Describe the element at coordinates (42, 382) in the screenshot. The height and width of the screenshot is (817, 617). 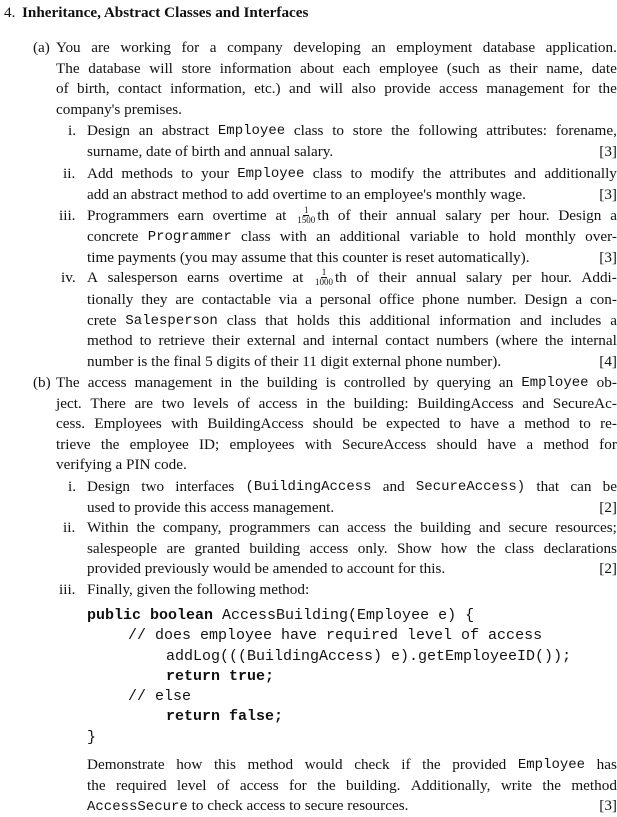
I see `part-b-label: (b)` at that location.